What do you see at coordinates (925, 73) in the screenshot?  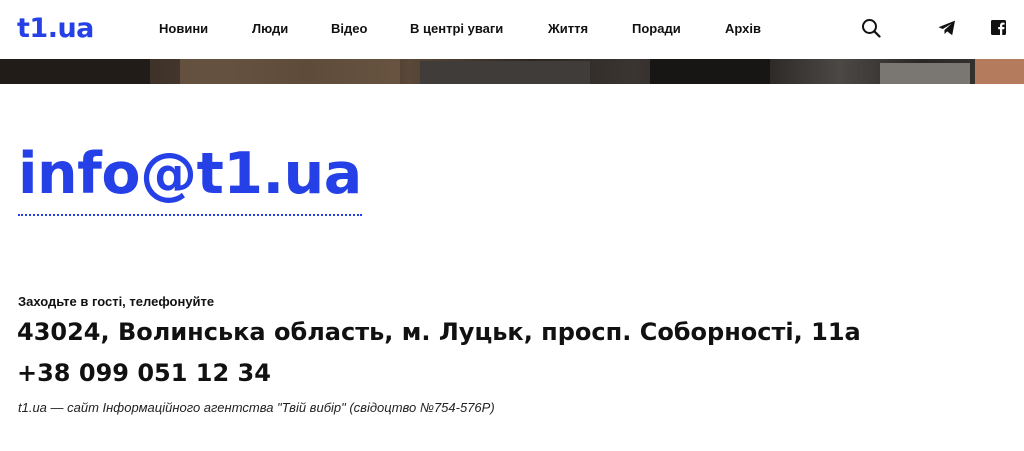 I see `banner-keyboard-area` at bounding box center [925, 73].